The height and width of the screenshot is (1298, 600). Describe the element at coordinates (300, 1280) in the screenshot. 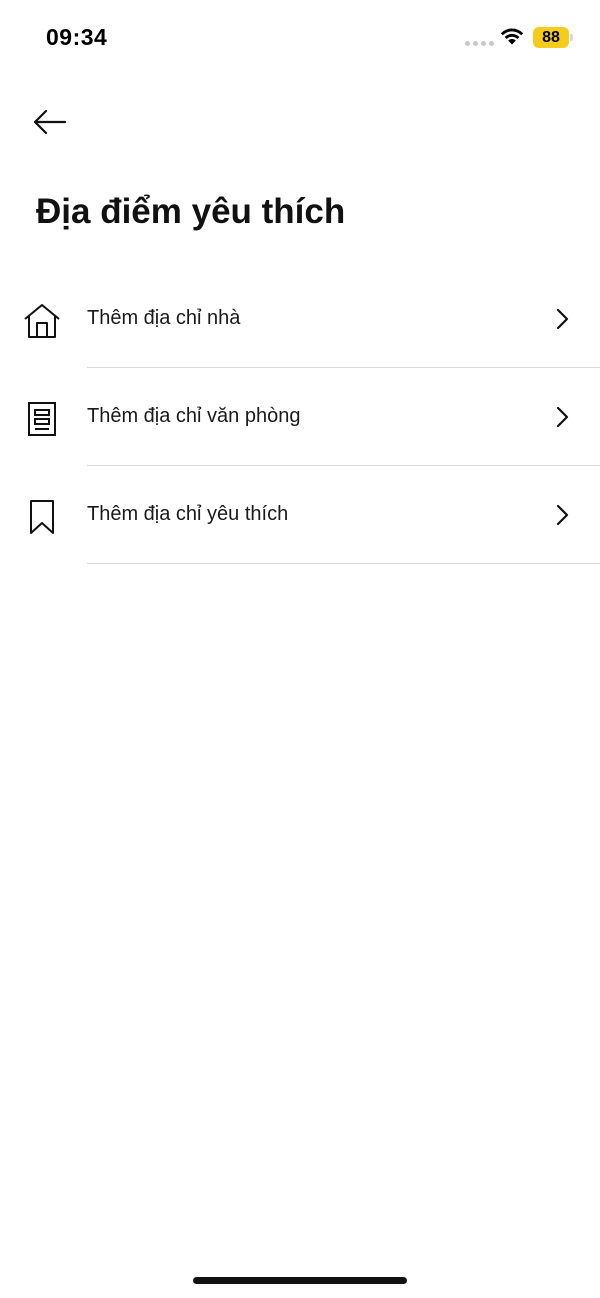

I see `home-indicator` at that location.